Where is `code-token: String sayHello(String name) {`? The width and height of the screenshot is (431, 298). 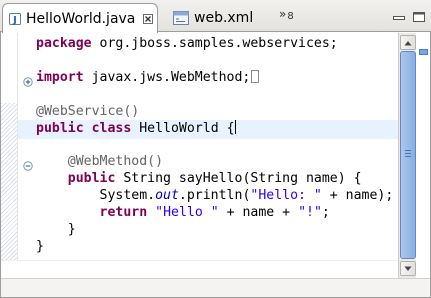
code-token: String sayHello(String name) { is located at coordinates (238, 179).